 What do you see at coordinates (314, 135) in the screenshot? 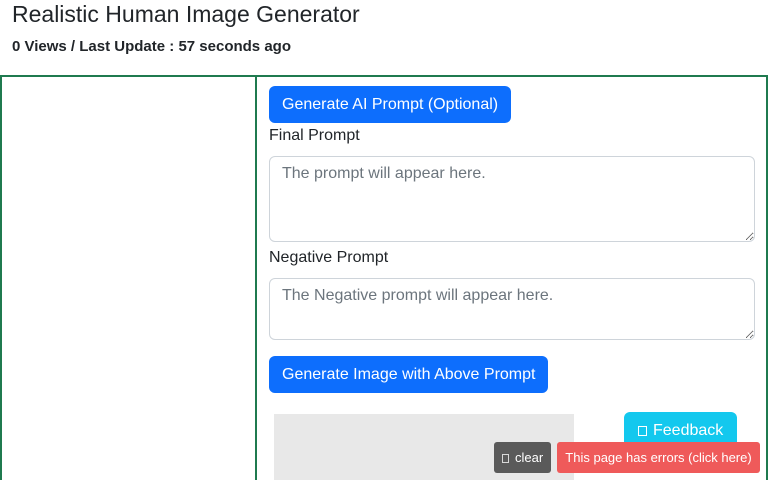
I see `final-prompt-label: Final Prompt` at bounding box center [314, 135].